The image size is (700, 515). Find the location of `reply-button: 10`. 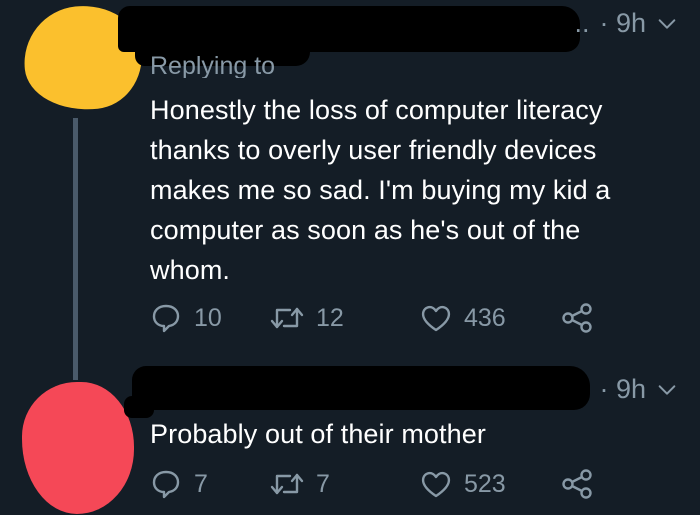

reply-button: 10 is located at coordinates (210, 318).